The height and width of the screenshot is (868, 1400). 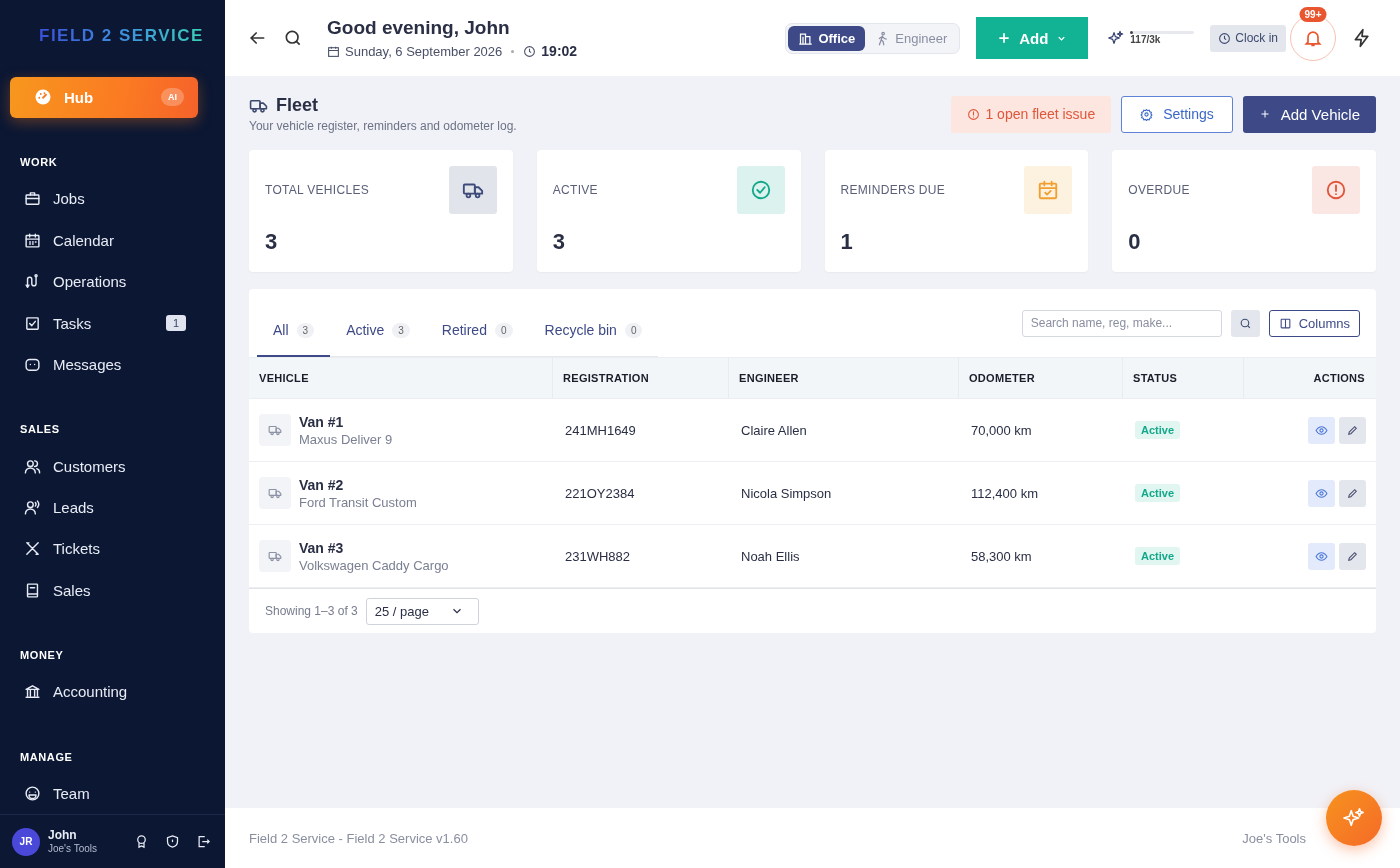 I want to click on building-icon, so click(x=806, y=38).